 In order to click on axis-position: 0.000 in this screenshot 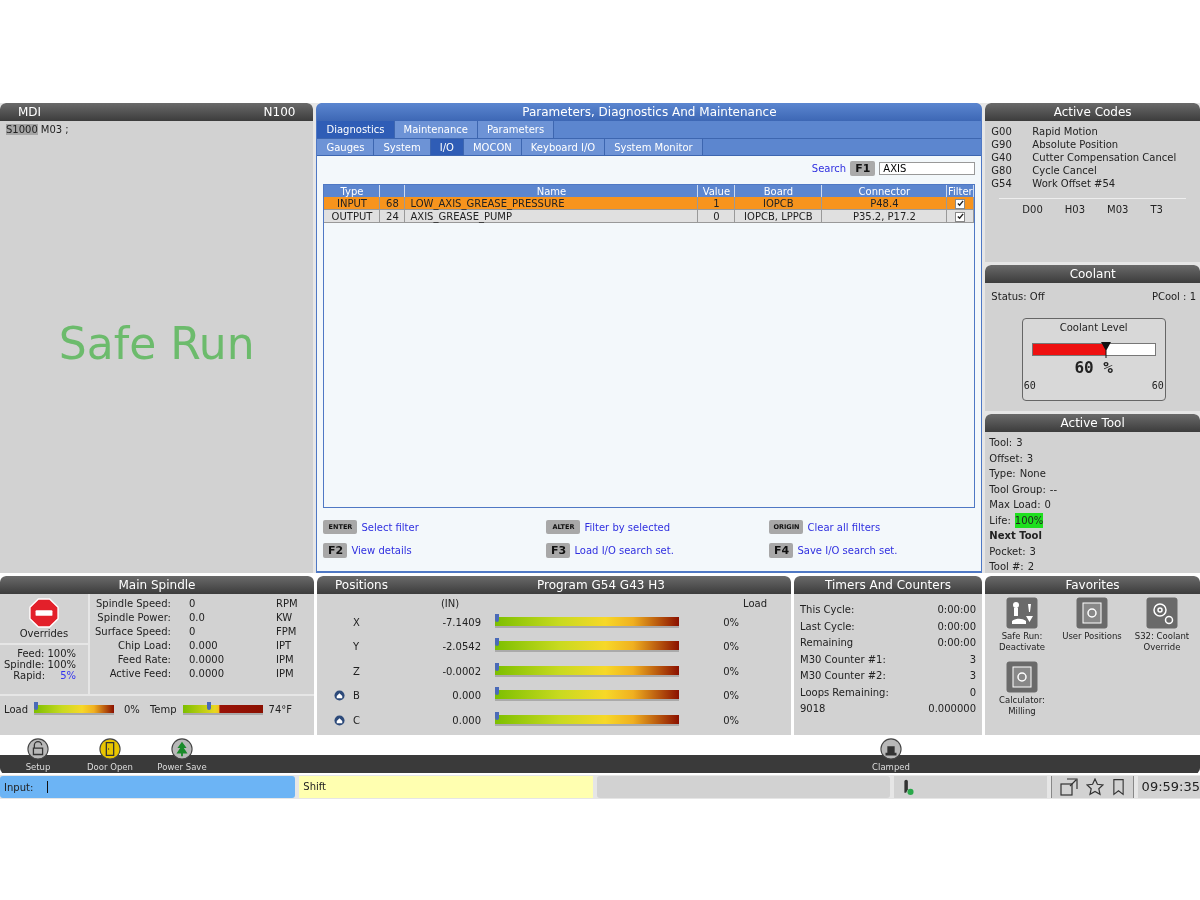, I will do `click(466, 720)`.